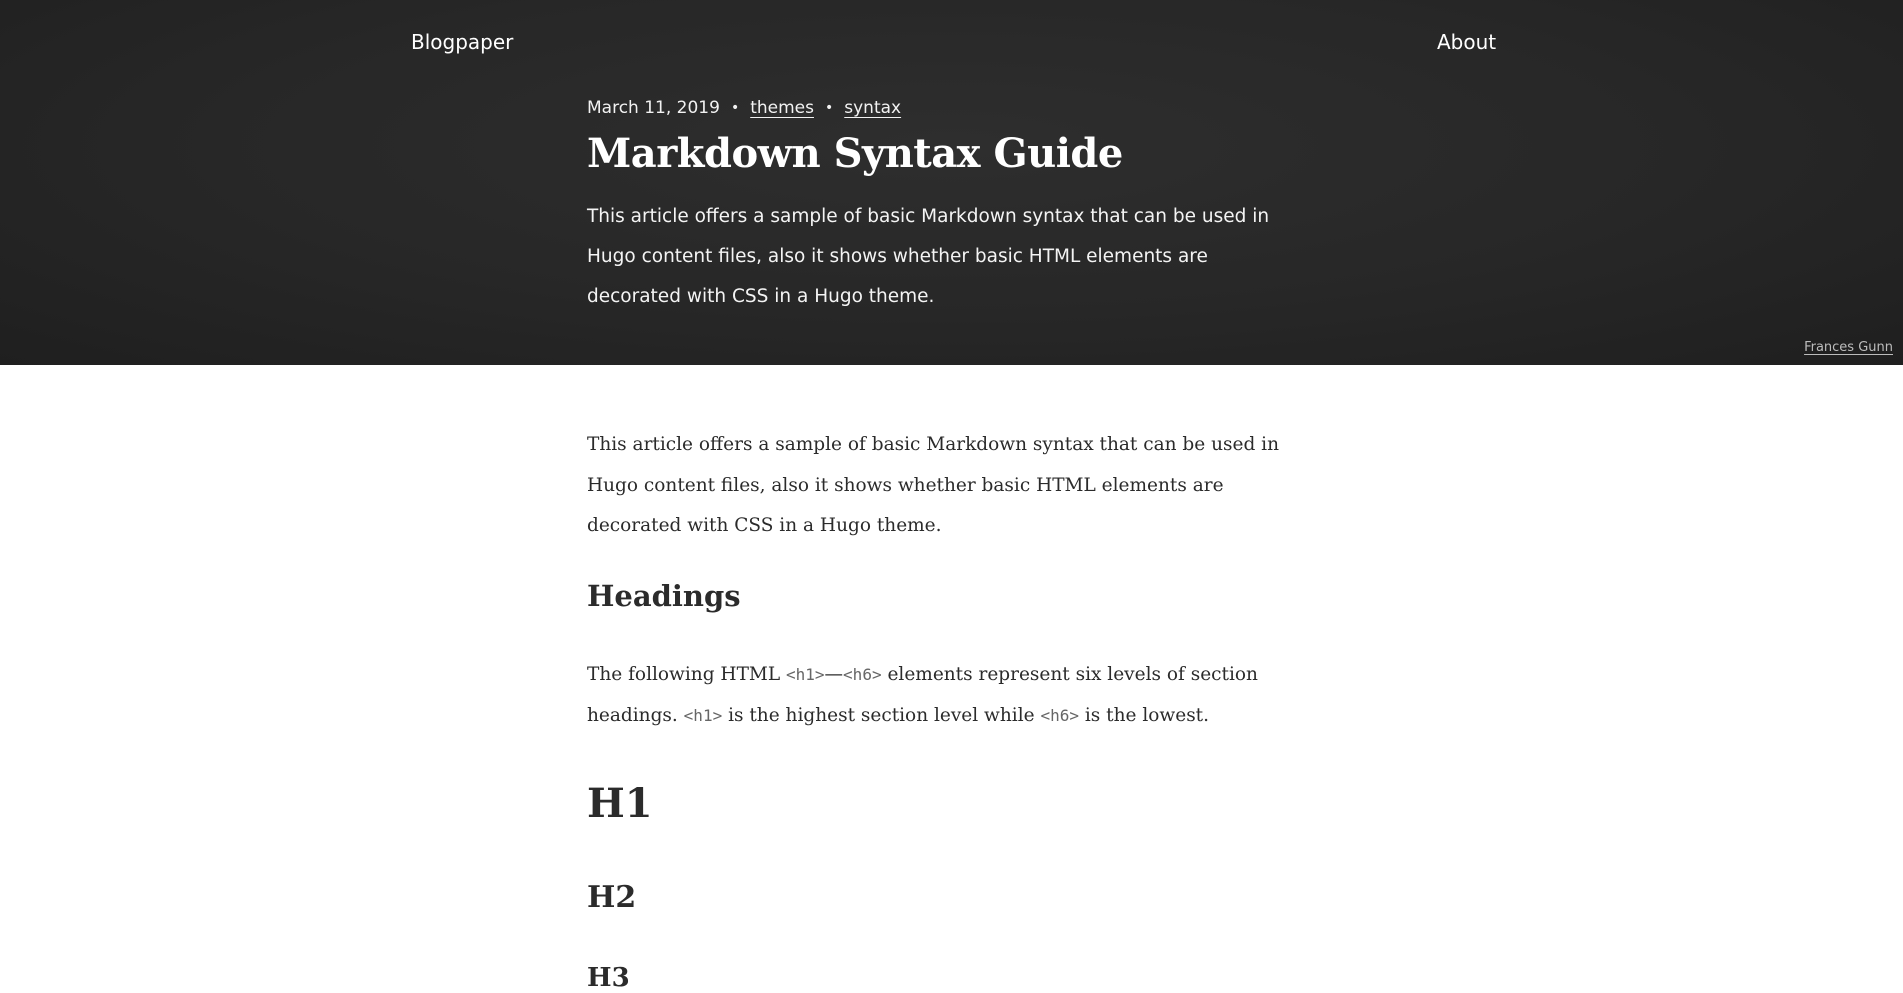 This screenshot has height=993, width=1903. I want to click on tag-syntax-link: syntax, so click(872, 108).